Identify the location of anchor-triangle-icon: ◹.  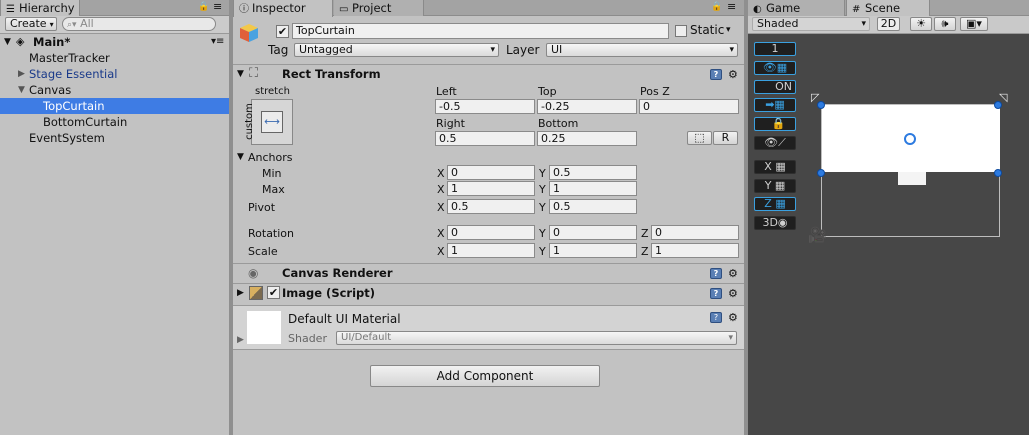
(1003, 97).